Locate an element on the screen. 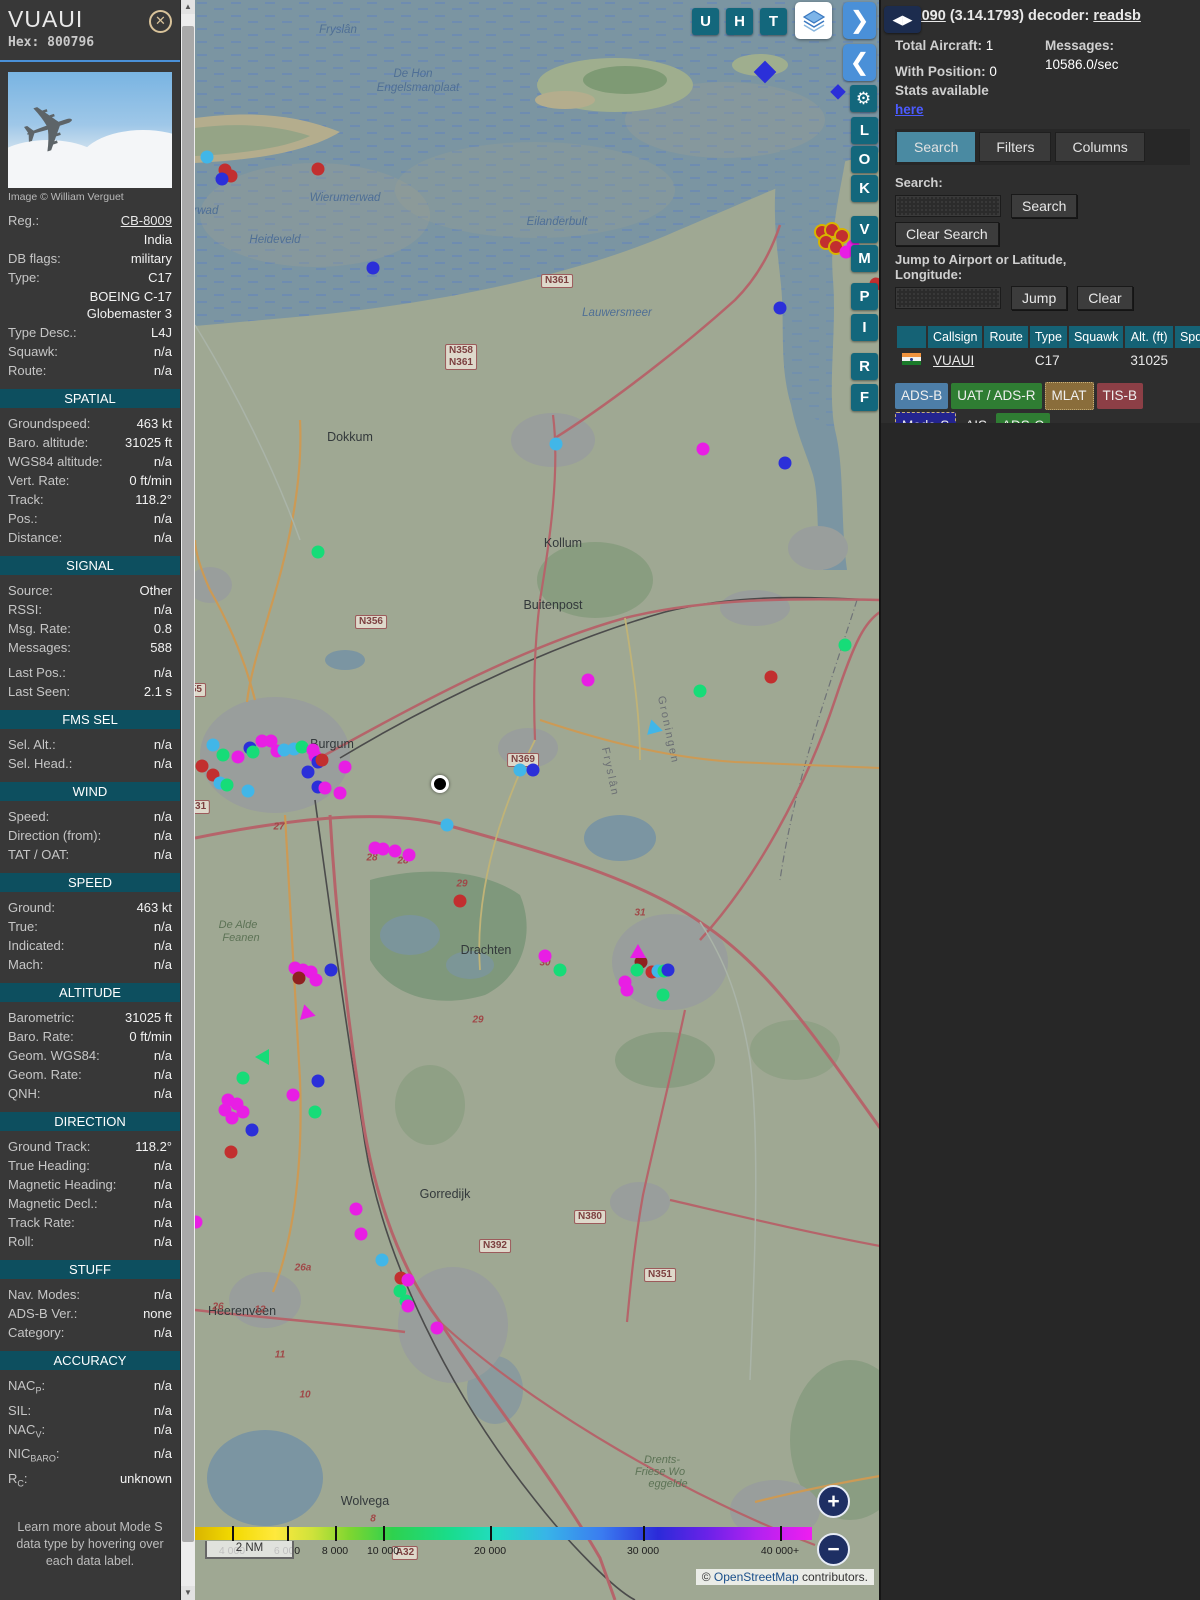  map-button-K: K is located at coordinates (864, 188).